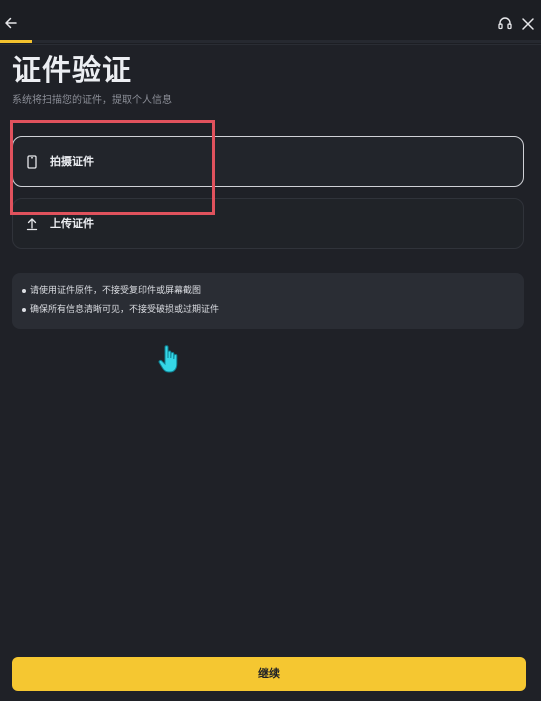 This screenshot has height=701, width=541. I want to click on hand-pointer-icon, so click(170, 359).